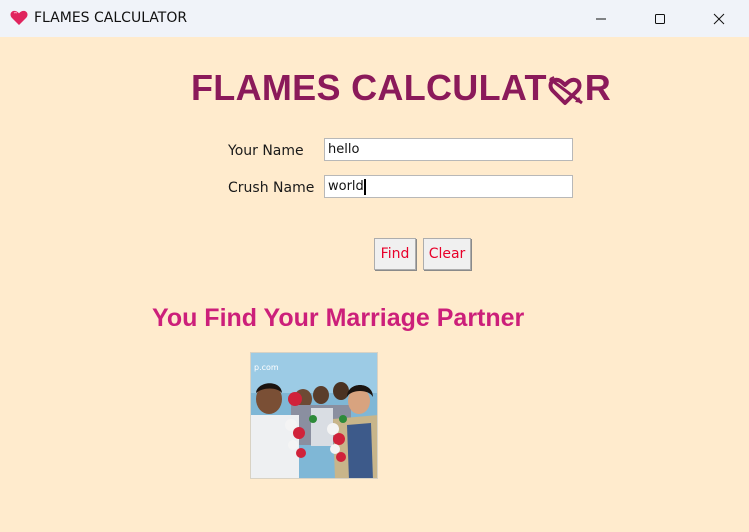 The image size is (749, 532). What do you see at coordinates (266, 367) in the screenshot?
I see `photo-watermark: p.com` at bounding box center [266, 367].